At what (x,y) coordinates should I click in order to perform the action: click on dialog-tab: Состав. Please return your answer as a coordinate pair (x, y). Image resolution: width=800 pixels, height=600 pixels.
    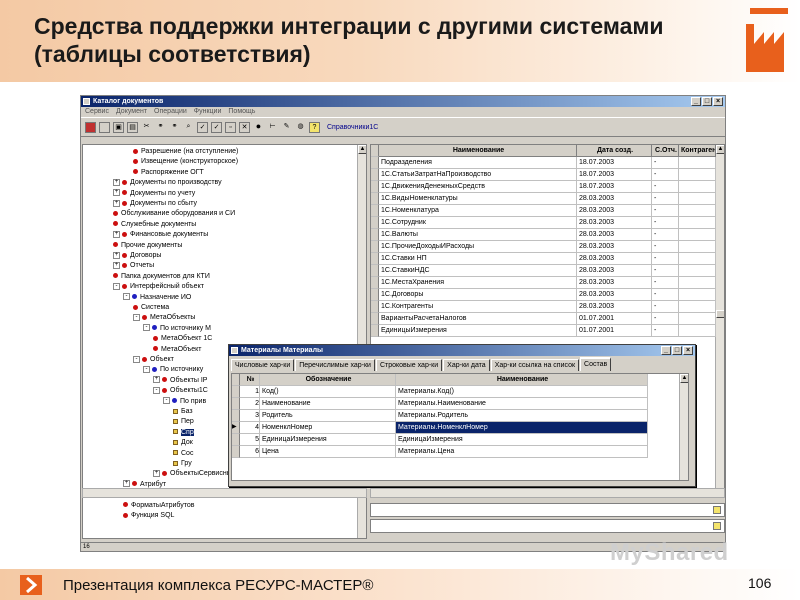
    Looking at the image, I should click on (596, 364).